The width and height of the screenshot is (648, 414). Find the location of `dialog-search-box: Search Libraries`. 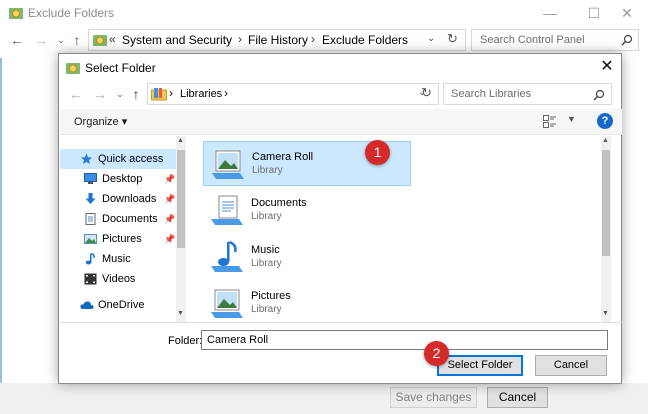

dialog-search-box: Search Libraries is located at coordinates (527, 94).